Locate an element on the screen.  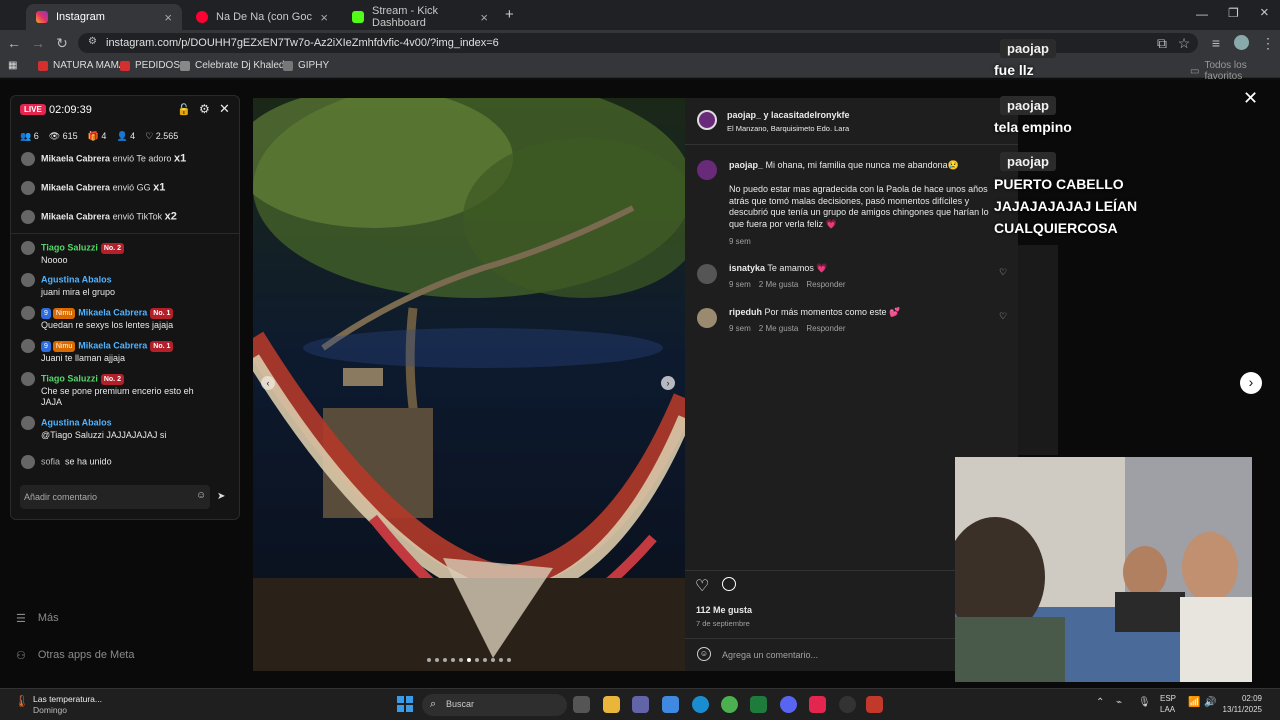
send-icon: ➤ is located at coordinates (221, 496).